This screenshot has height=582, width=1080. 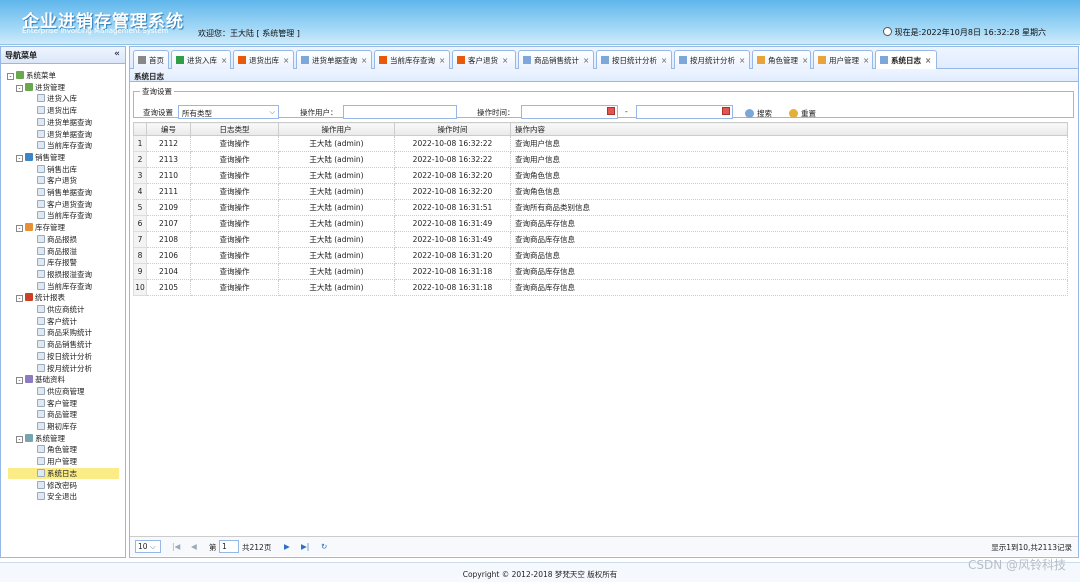 What do you see at coordinates (63, 473) in the screenshot?
I see `nav-item: 系统日志` at bounding box center [63, 473].